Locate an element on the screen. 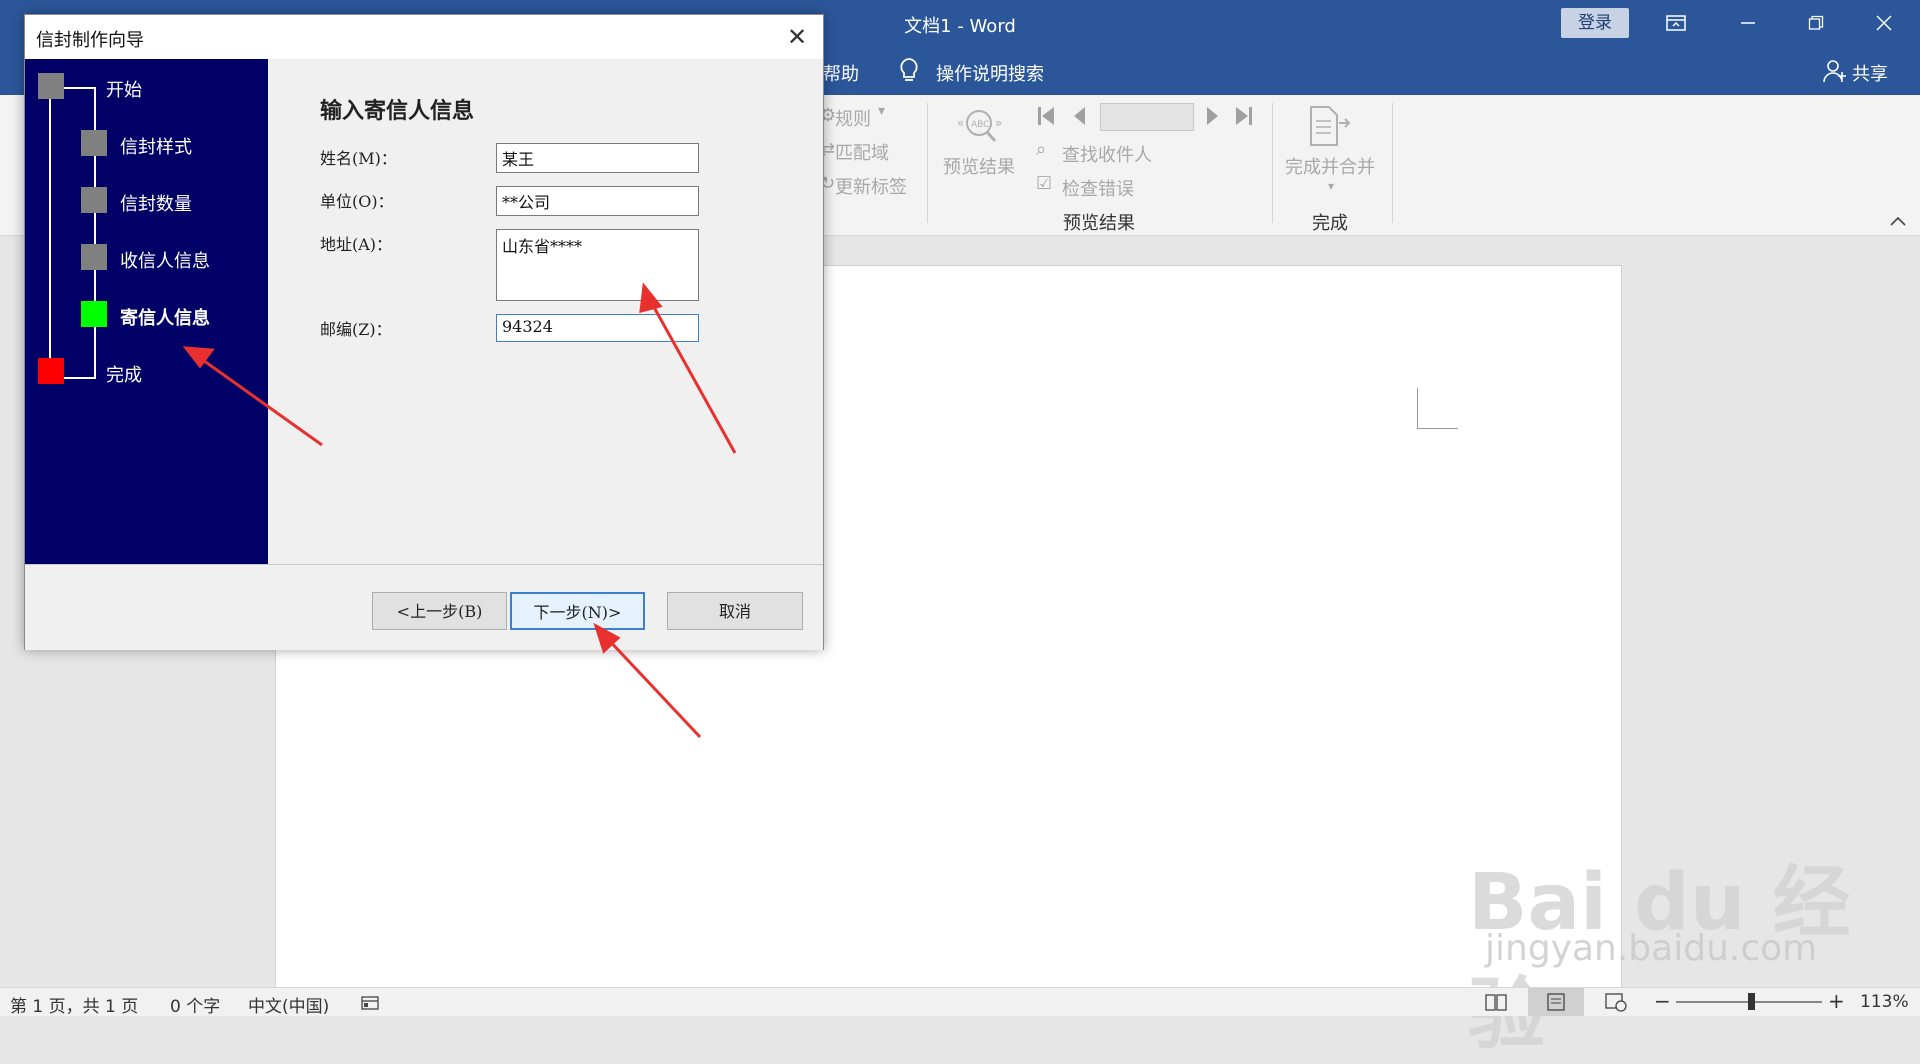 Image resolution: width=1920 pixels, height=1064 pixels. arrow-to-next-button is located at coordinates (647, 680).